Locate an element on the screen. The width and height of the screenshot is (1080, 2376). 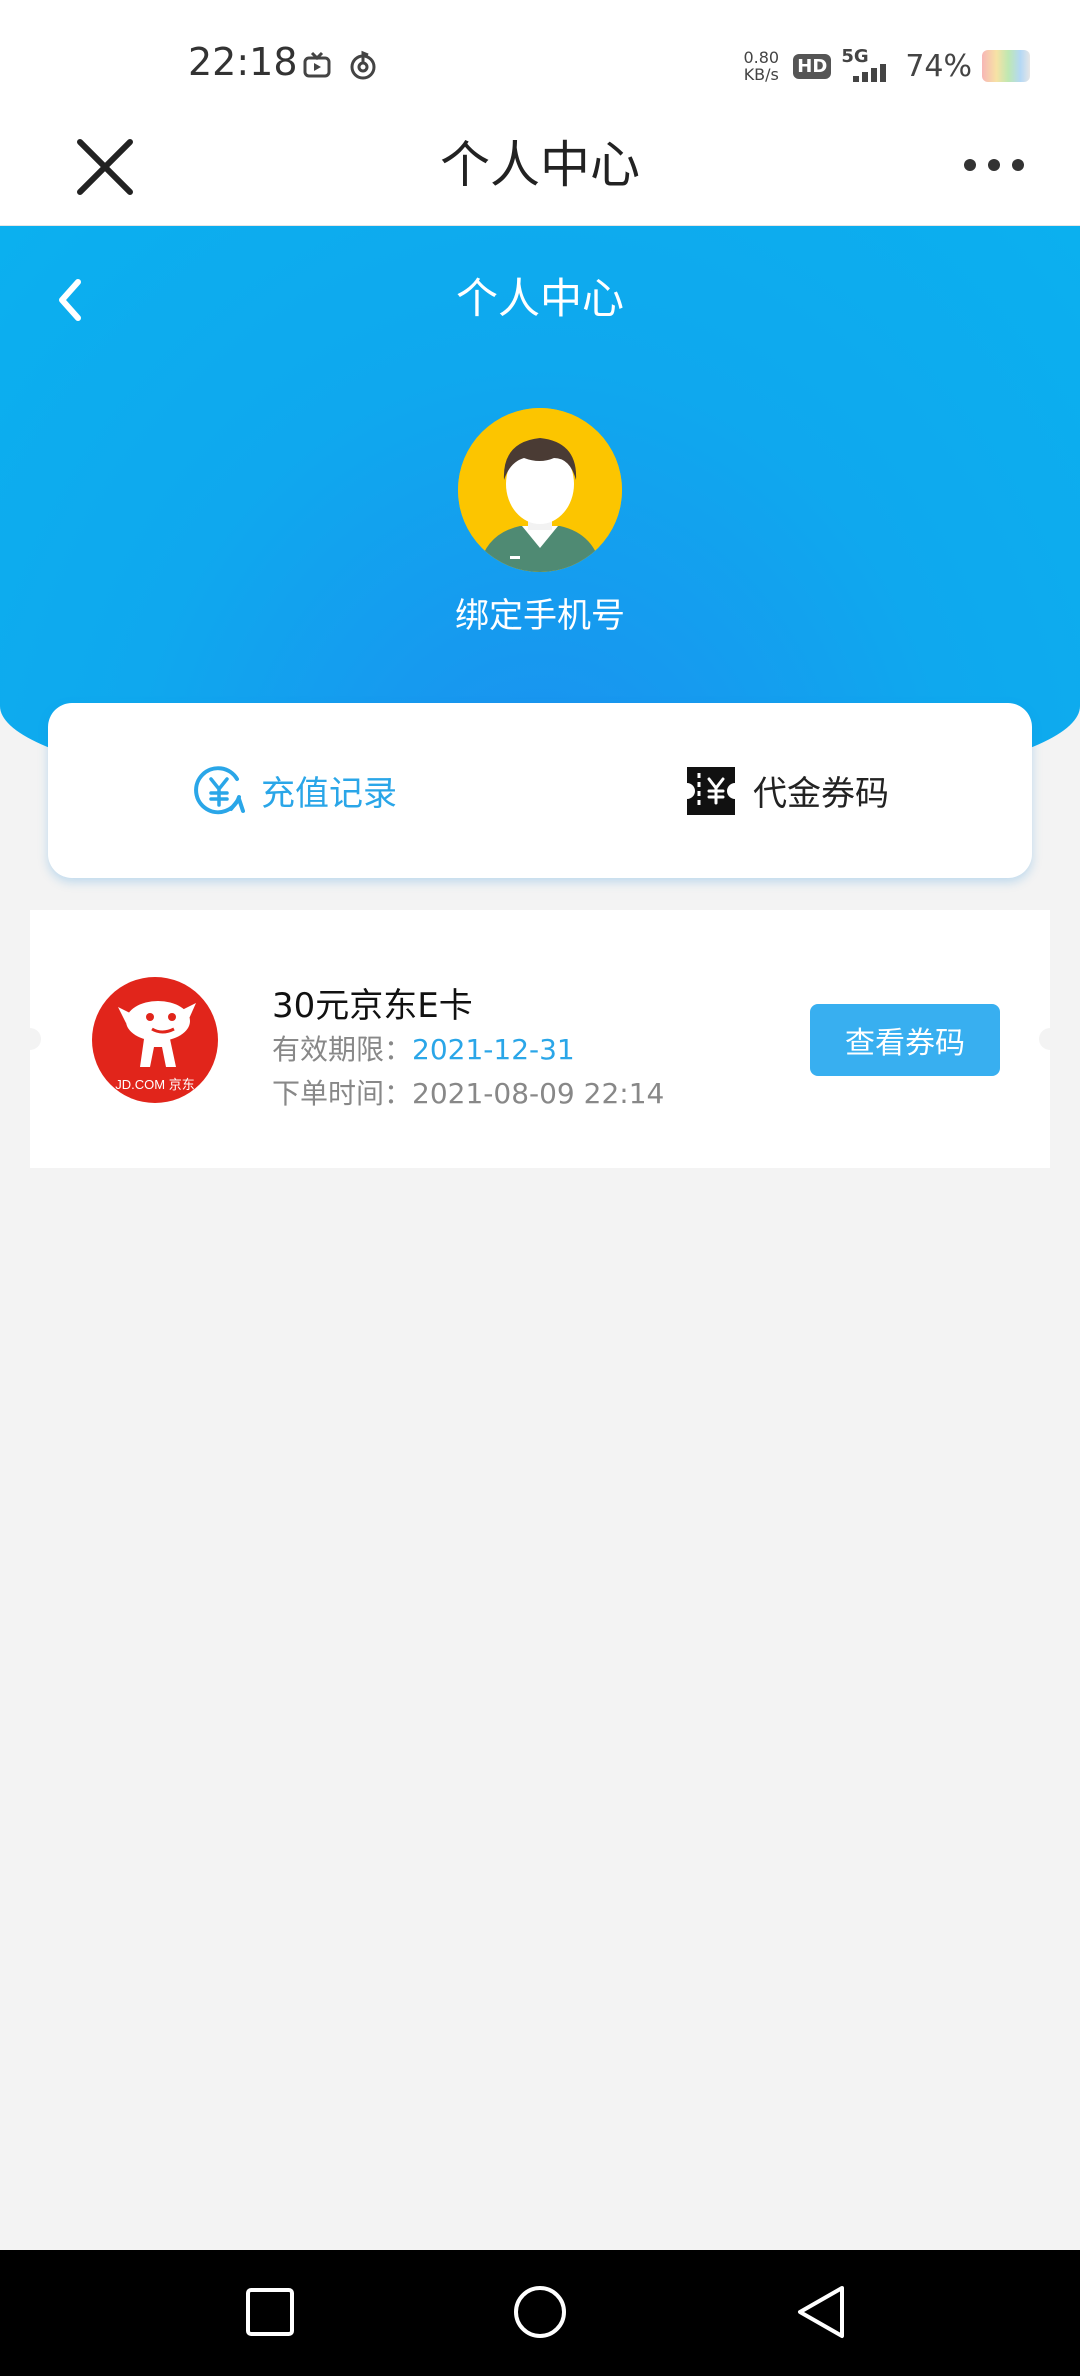
tab-label: 代金券码 is located at coordinates (821, 794).